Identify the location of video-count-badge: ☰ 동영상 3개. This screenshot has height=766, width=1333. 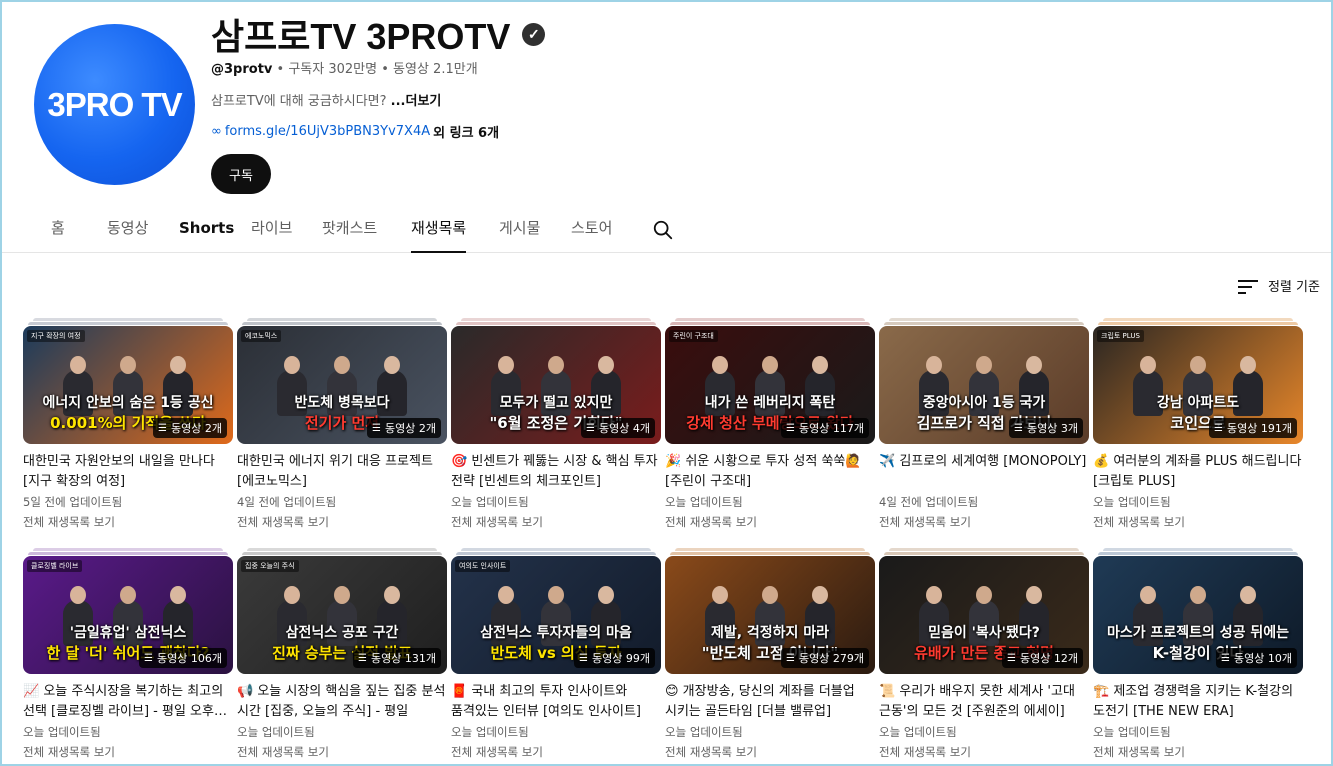
(1046, 428).